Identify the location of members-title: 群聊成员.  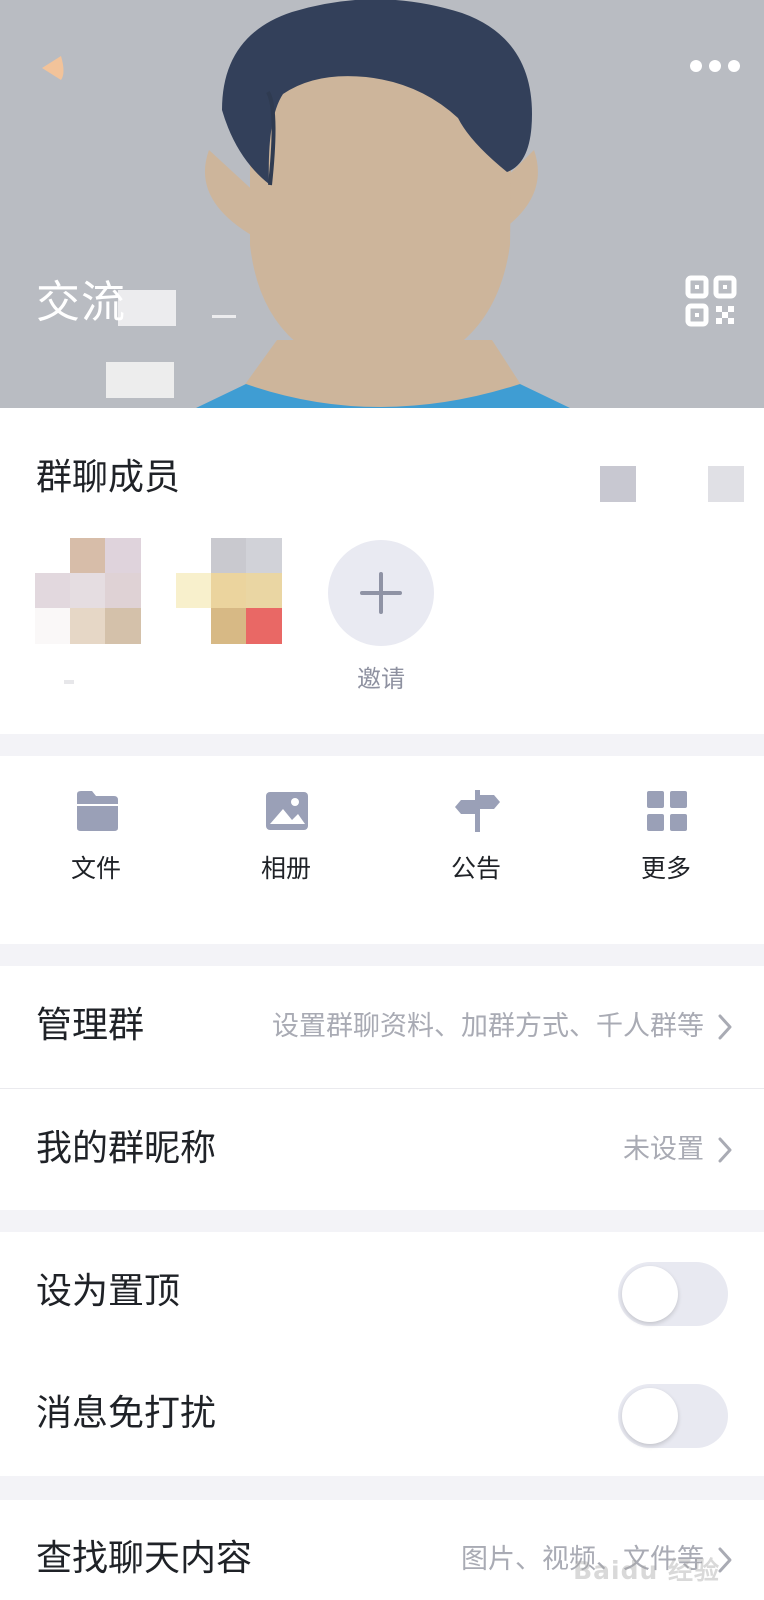
(108, 477).